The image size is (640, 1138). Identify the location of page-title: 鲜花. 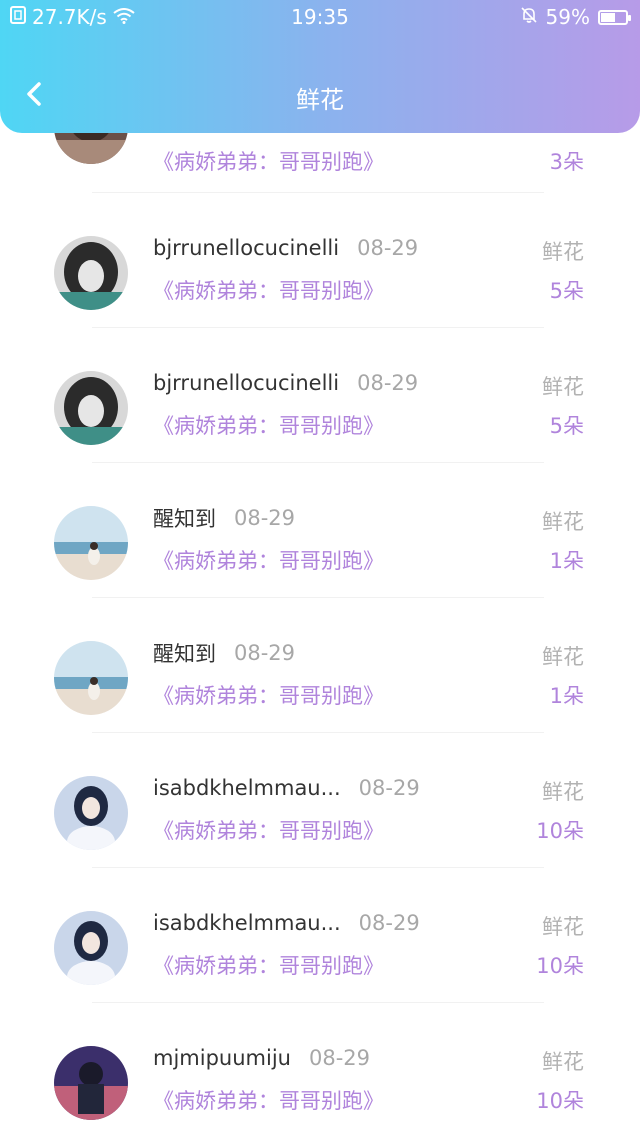
(320, 100).